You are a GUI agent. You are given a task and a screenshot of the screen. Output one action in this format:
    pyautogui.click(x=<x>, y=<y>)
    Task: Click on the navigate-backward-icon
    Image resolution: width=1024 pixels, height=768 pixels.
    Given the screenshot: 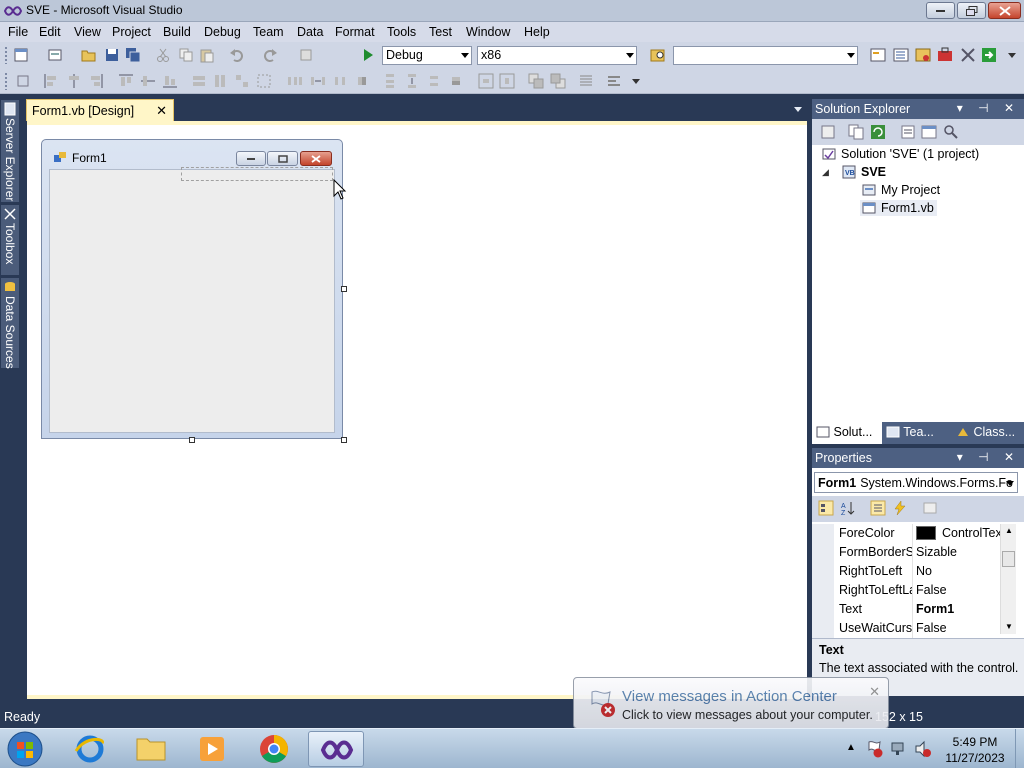 What is the action you would take?
    pyautogui.click(x=307, y=55)
    